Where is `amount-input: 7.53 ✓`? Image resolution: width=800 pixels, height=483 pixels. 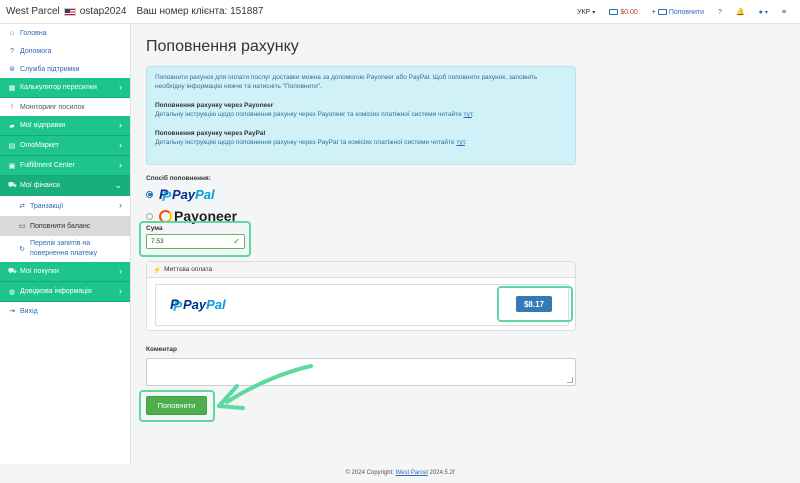 amount-input: 7.53 ✓ is located at coordinates (195, 241).